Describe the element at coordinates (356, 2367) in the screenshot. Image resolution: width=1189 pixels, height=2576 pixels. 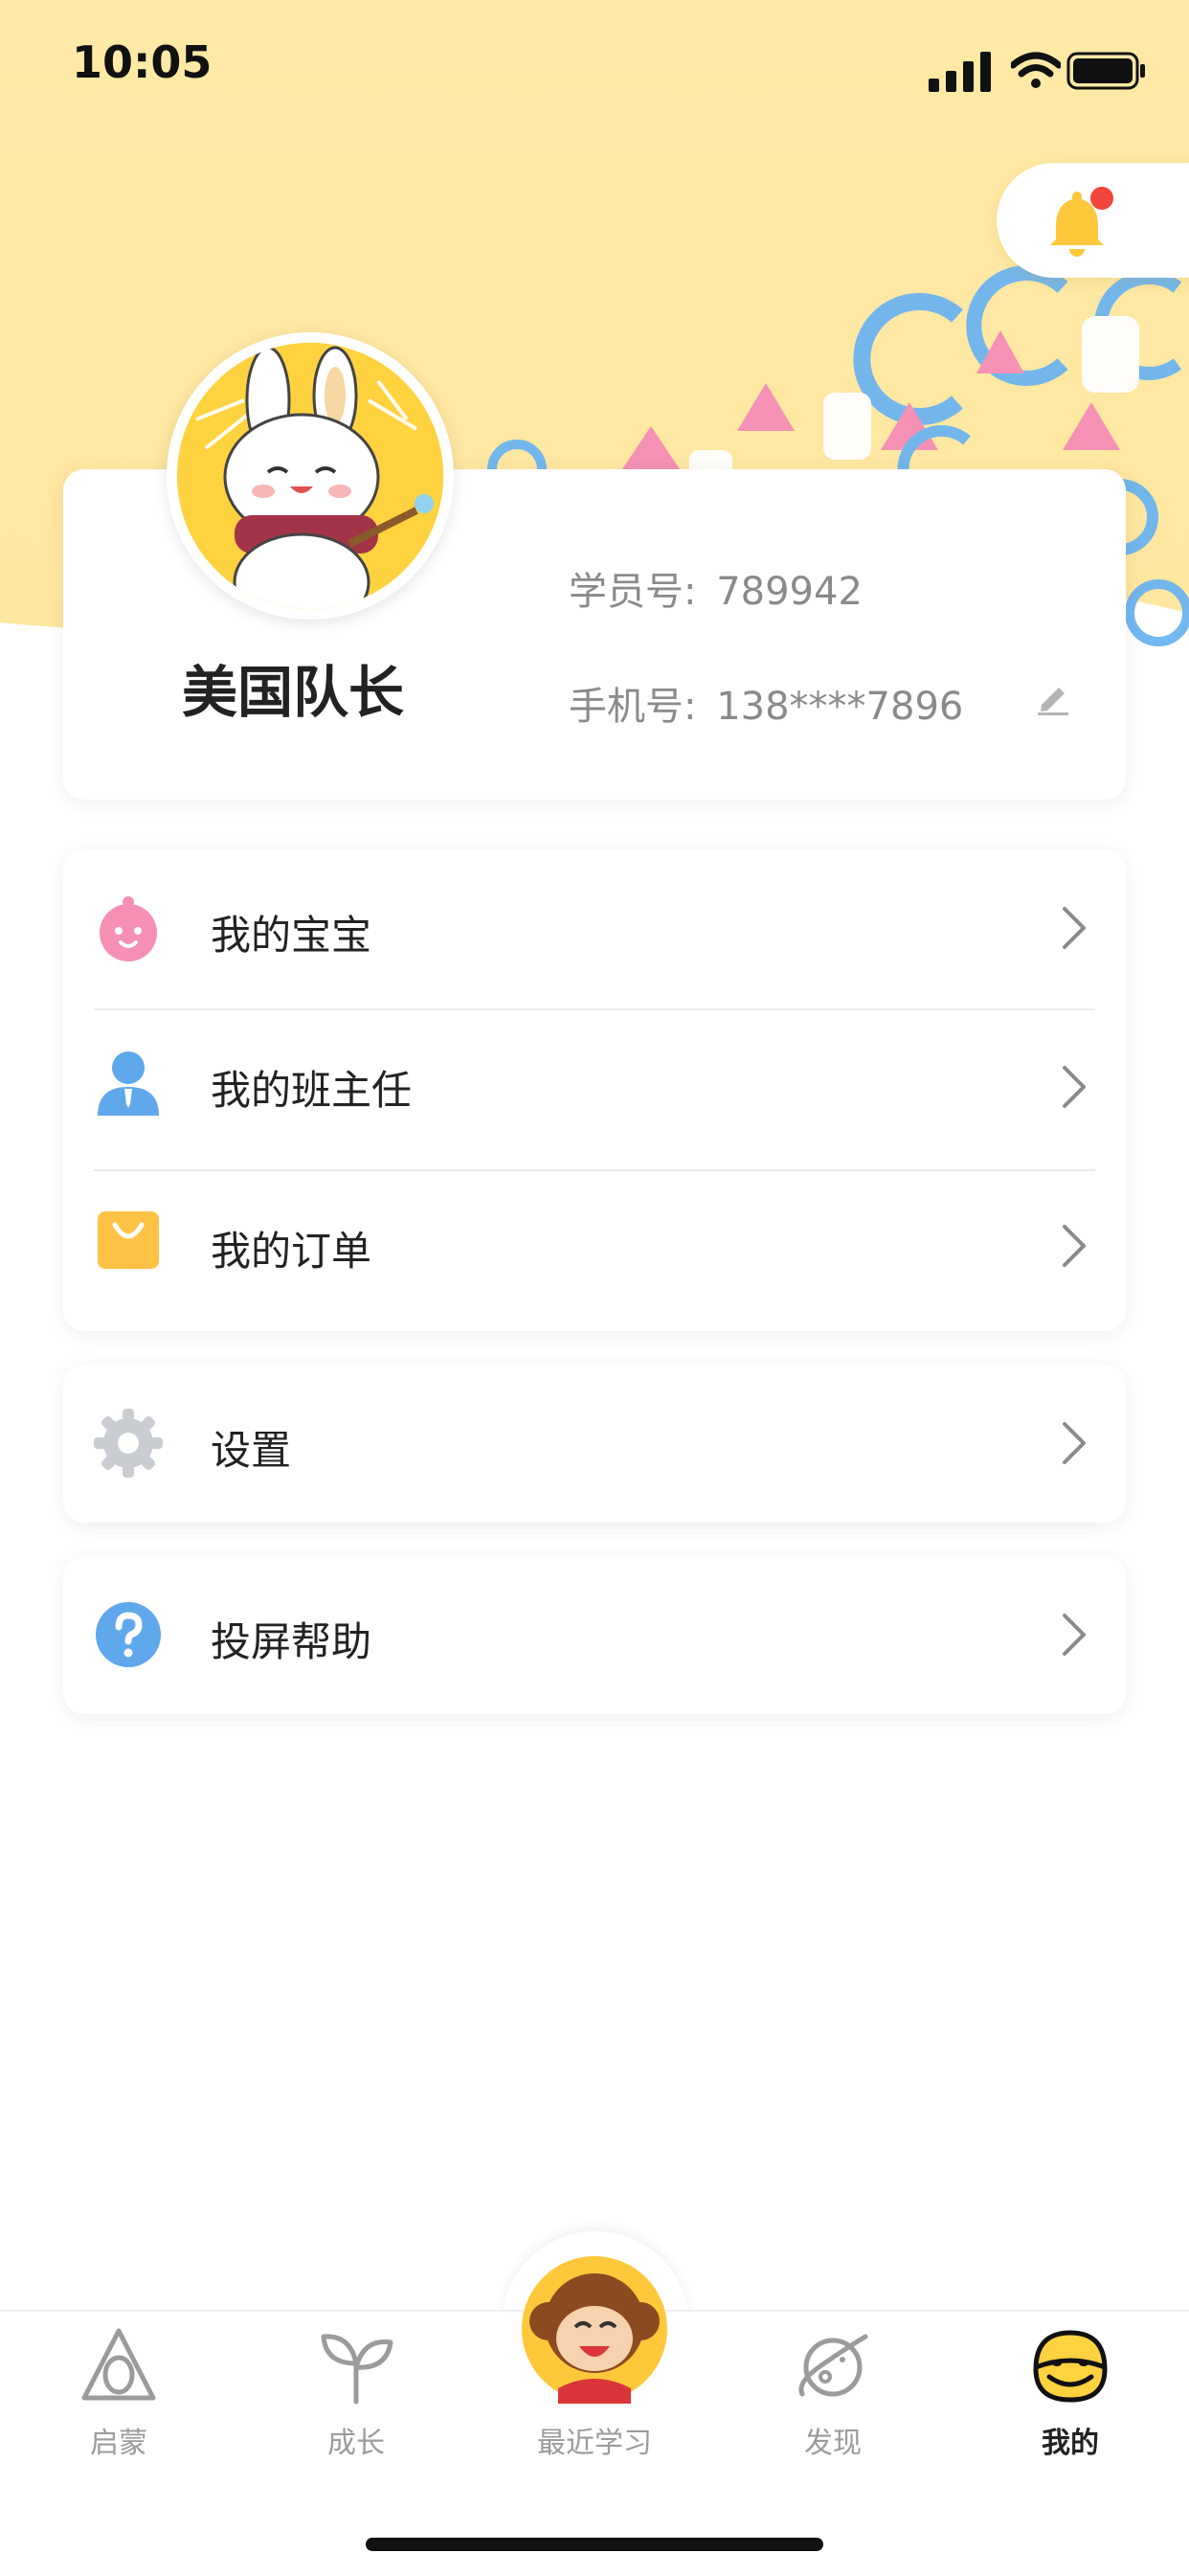
I see `sprout-icon` at that location.